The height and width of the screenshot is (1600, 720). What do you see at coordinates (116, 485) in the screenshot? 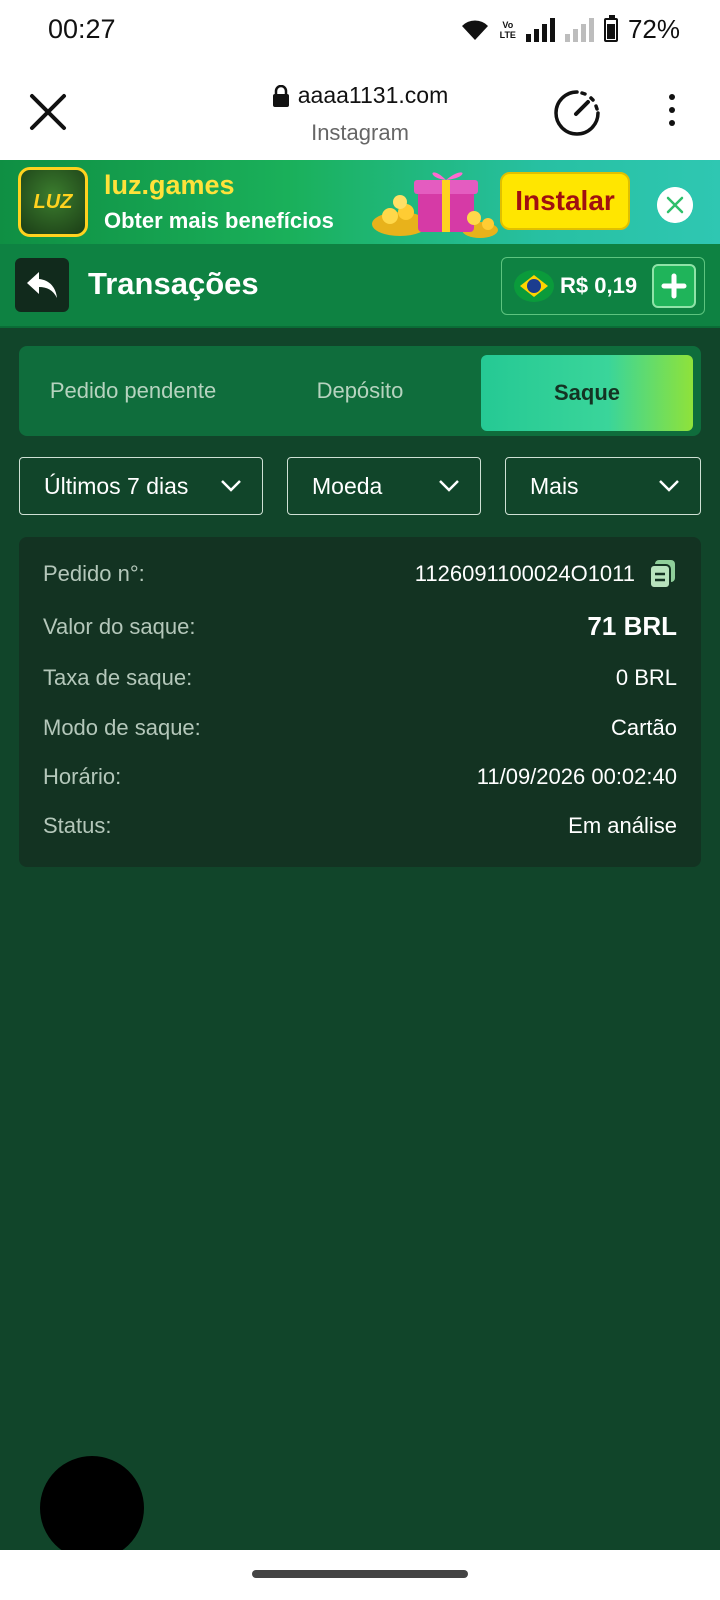
I see `period-filter-label: Últimos 7 dias` at bounding box center [116, 485].